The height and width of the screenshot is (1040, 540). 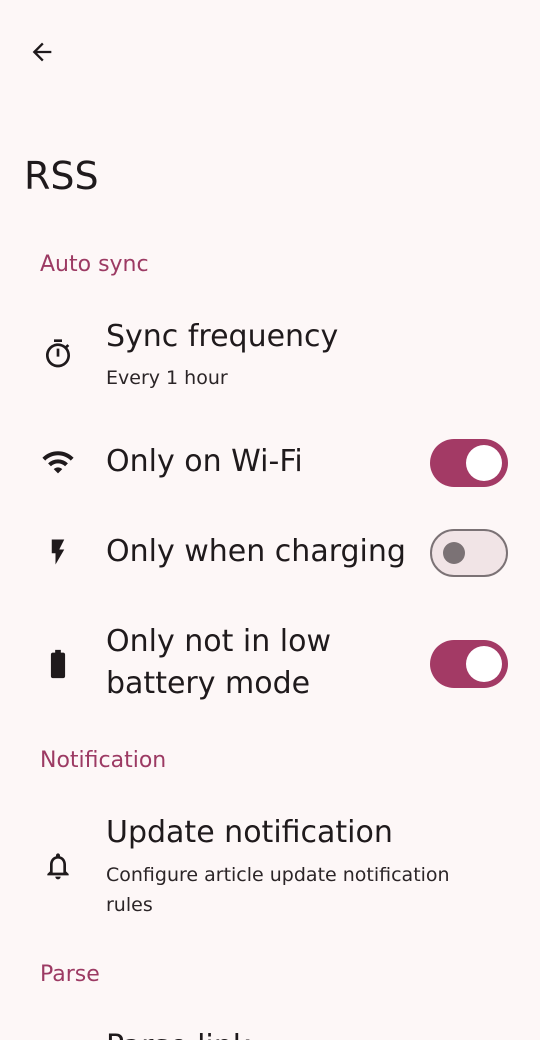 I want to click on update-notification-desc-line2: rules, so click(x=129, y=905).